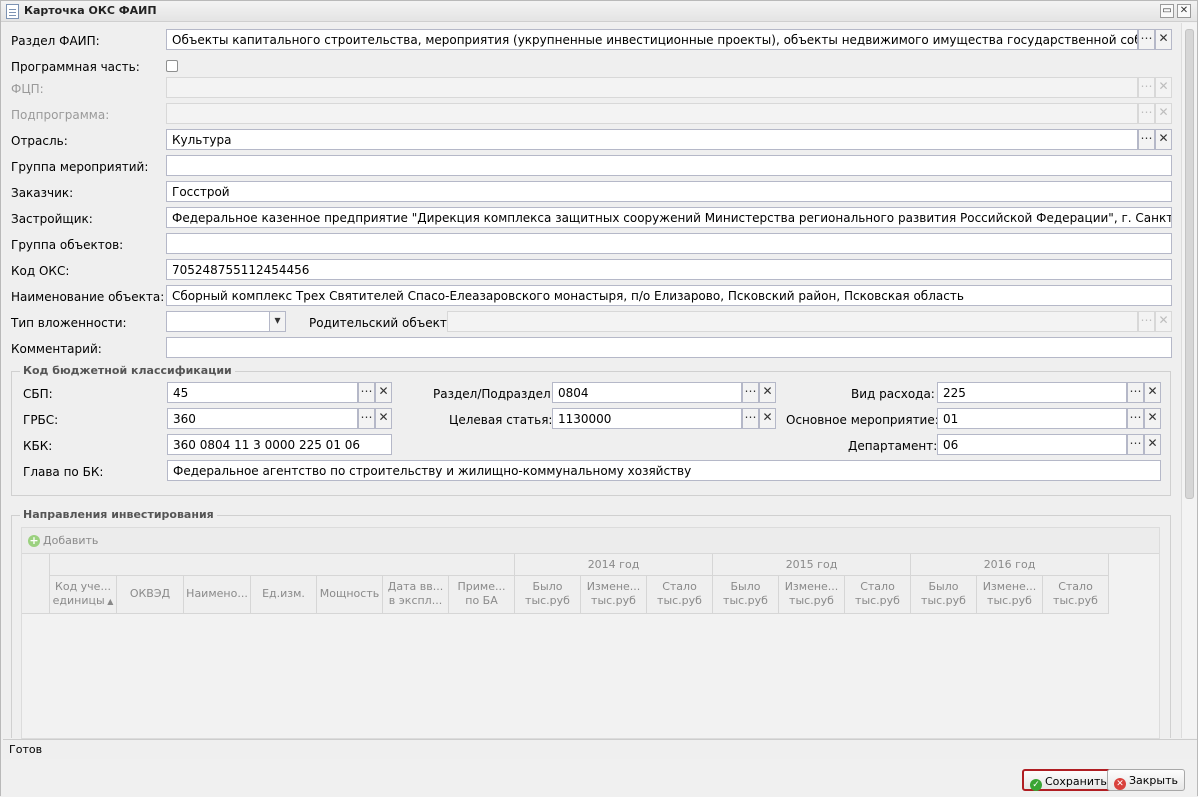 The height and width of the screenshot is (797, 1198). Describe the element at coordinates (63, 472) in the screenshot. I see `glava-label: Глава по БК:` at that location.